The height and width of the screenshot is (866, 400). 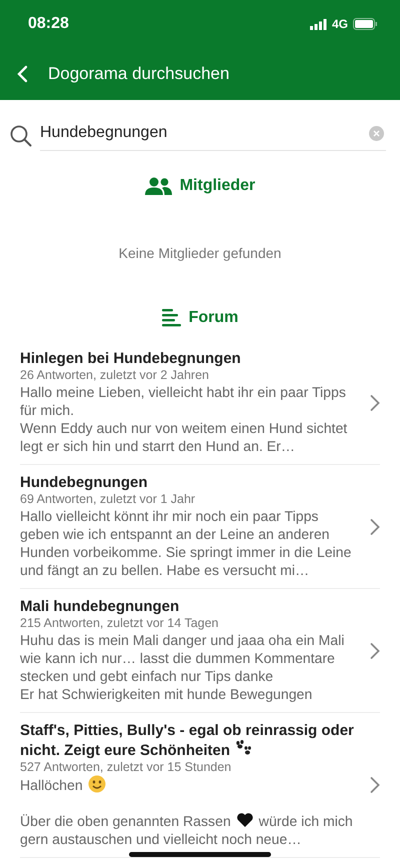 What do you see at coordinates (22, 74) in the screenshot?
I see `back-button` at bounding box center [22, 74].